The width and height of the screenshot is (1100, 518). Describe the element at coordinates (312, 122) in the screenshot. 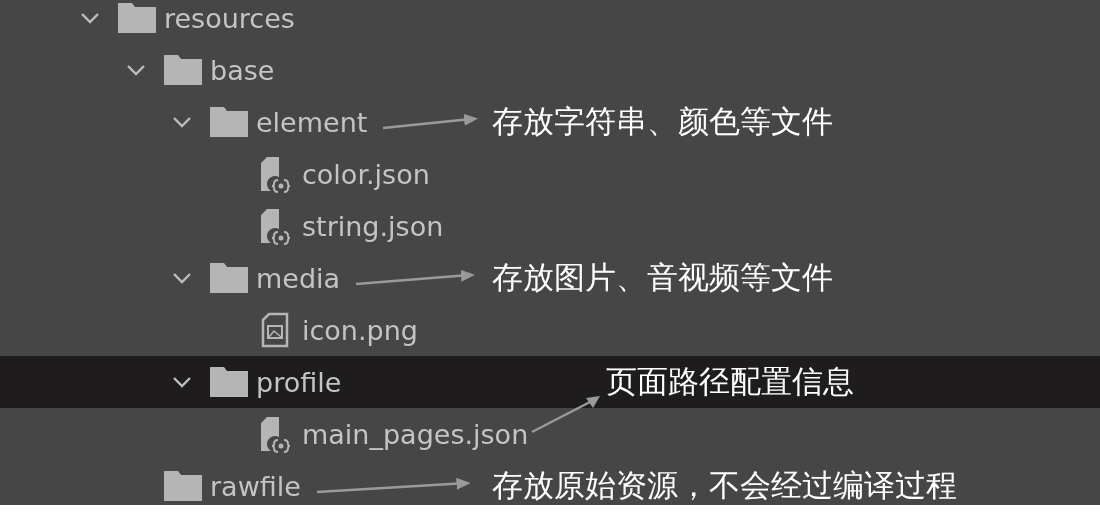

I see `item-label: element` at that location.